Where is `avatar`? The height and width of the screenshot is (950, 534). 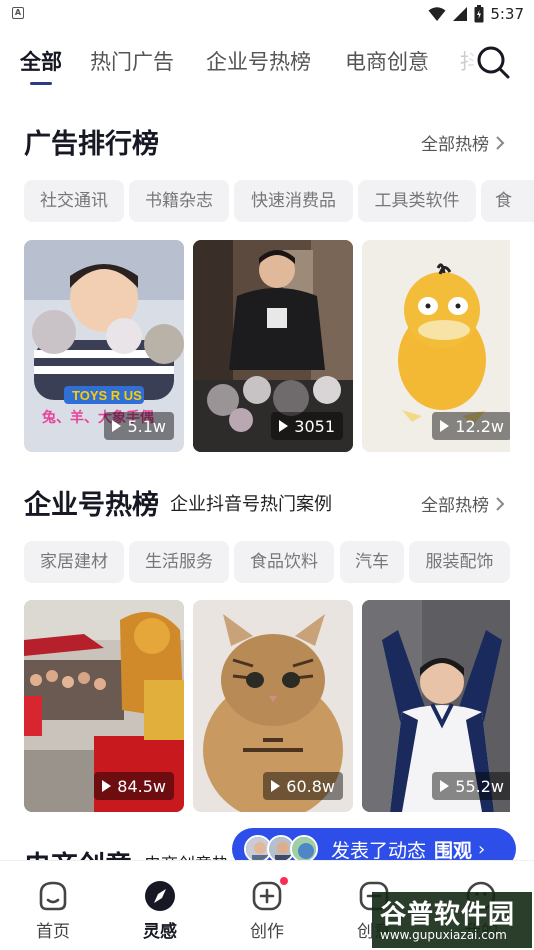 avatar is located at coordinates (304, 849).